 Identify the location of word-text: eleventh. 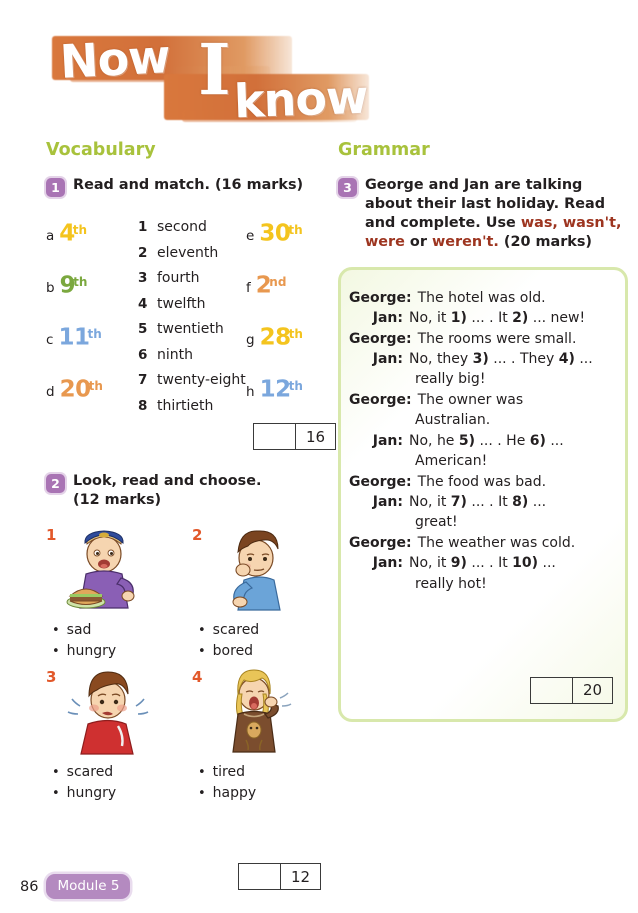
(188, 252).